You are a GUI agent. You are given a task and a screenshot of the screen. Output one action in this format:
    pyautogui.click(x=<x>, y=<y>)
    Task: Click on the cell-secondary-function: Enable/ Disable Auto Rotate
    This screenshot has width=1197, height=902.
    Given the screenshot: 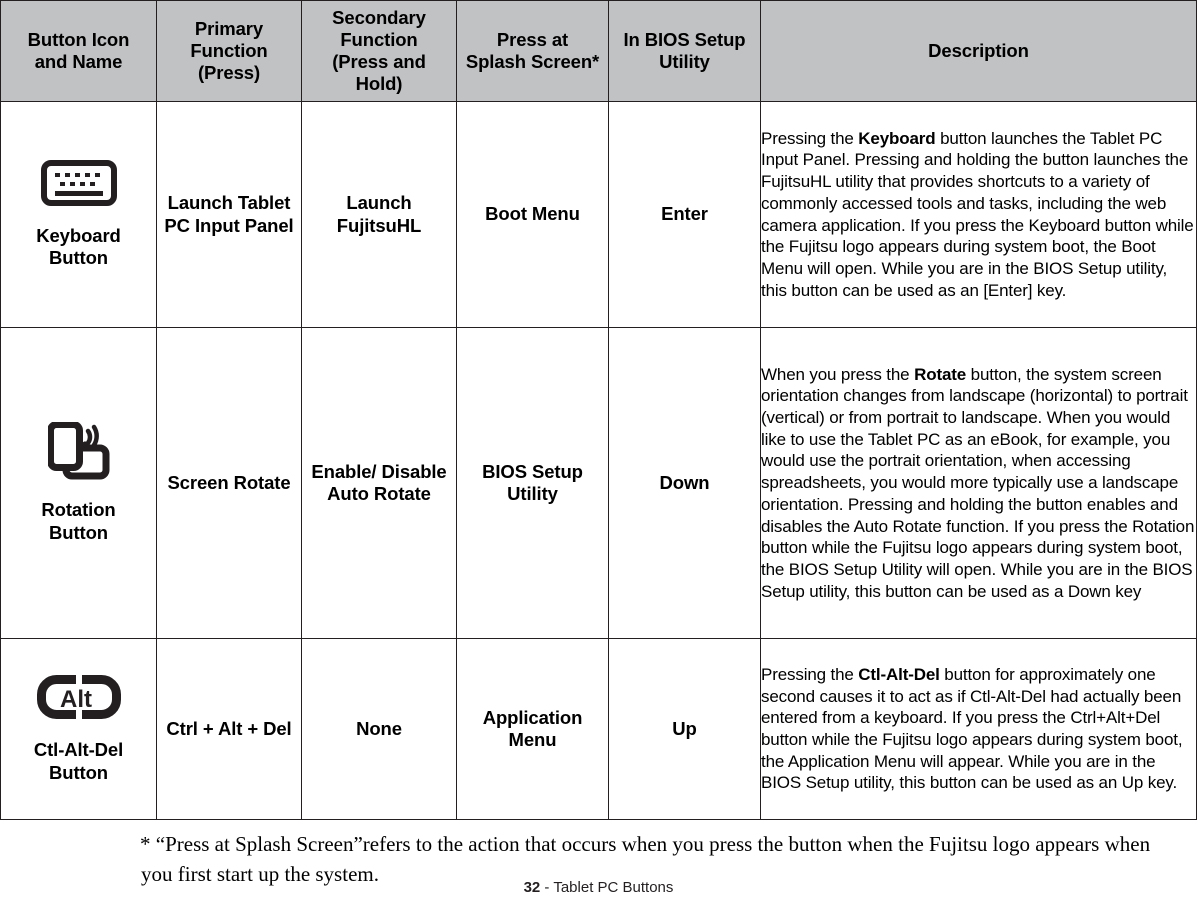 What is the action you would take?
    pyautogui.click(x=379, y=483)
    